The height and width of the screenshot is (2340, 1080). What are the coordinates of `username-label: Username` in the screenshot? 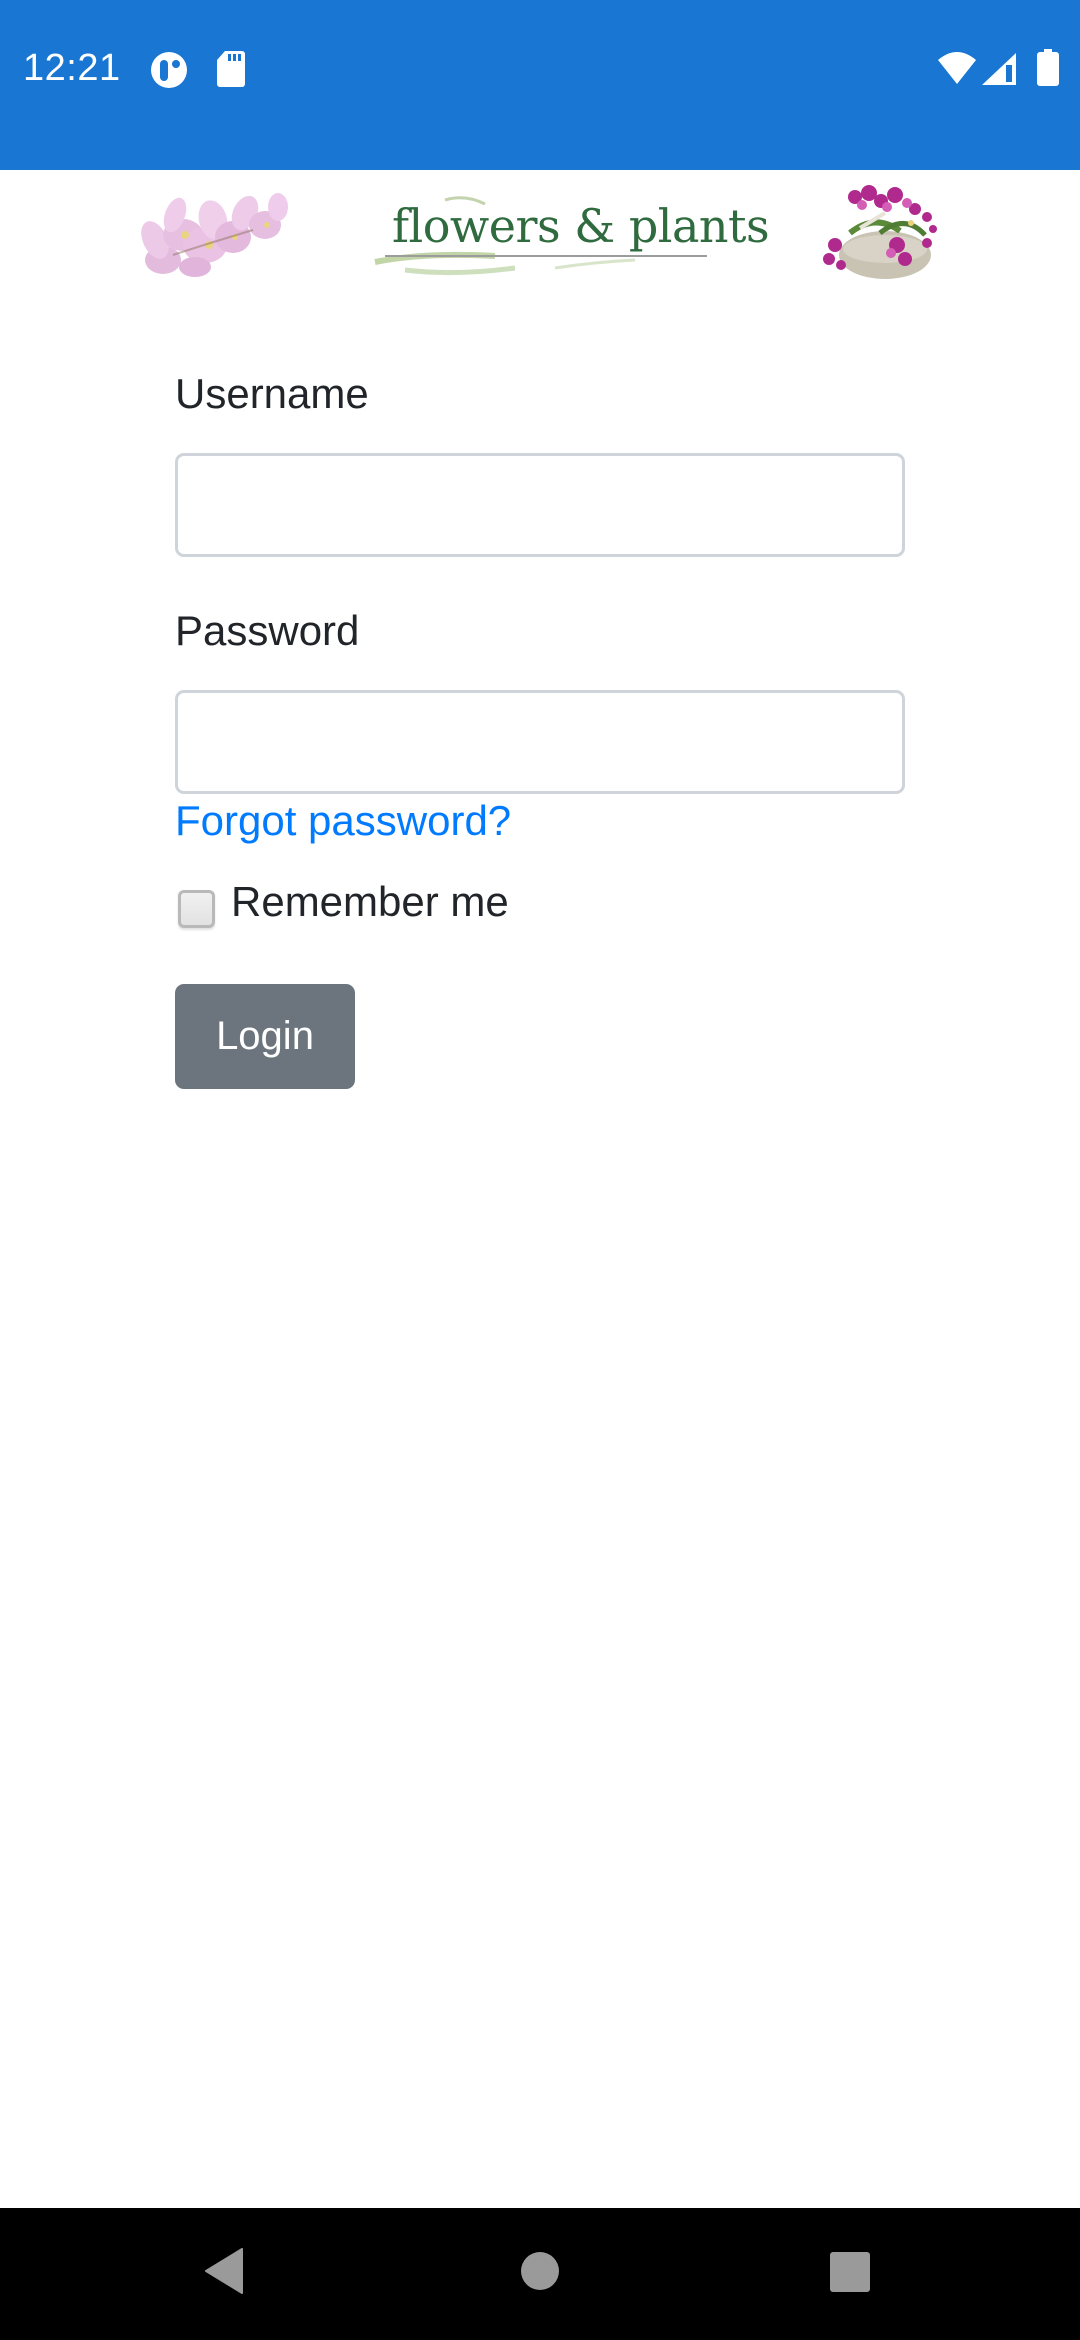 It's located at (272, 393).